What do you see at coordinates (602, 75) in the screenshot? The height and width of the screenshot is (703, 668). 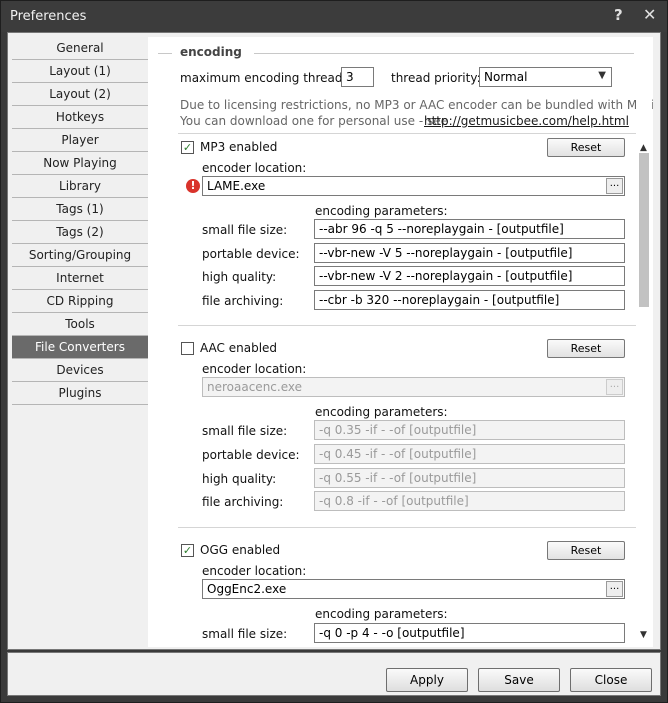 I see `chevron-down-icon: ▼` at bounding box center [602, 75].